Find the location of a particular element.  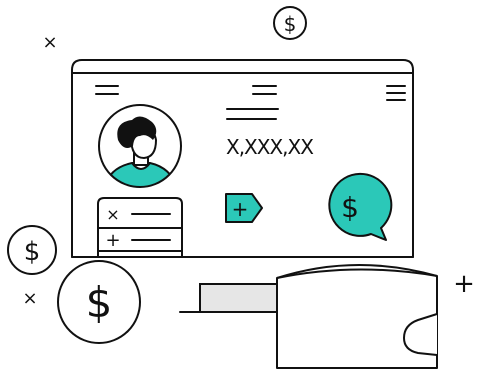

monitor-stand is located at coordinates (242, 298).